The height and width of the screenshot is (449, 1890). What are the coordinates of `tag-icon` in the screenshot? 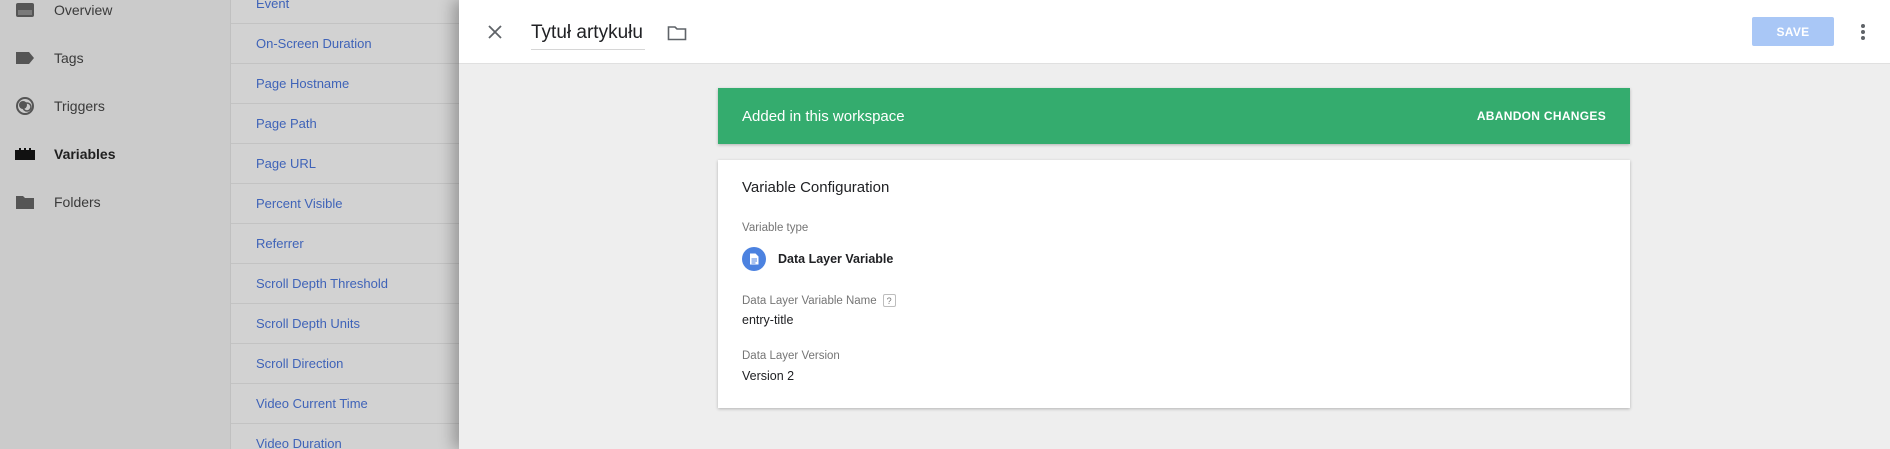 It's located at (25, 58).